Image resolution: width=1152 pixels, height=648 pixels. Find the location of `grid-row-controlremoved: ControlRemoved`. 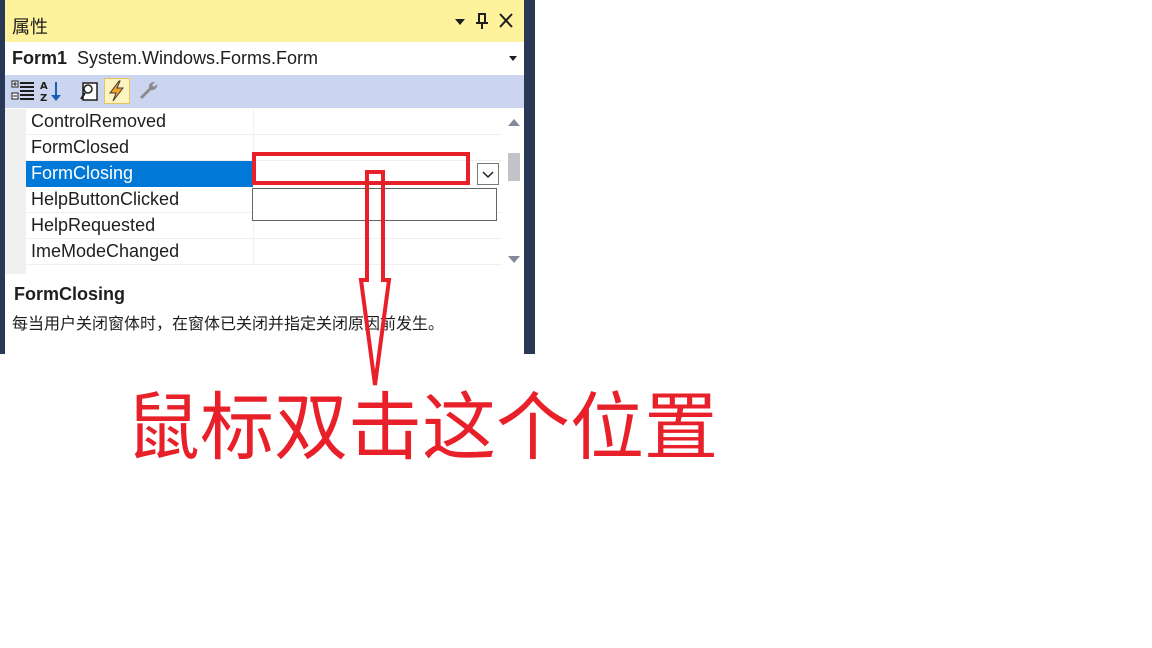

grid-row-controlremoved: ControlRemoved is located at coordinates (264, 122).